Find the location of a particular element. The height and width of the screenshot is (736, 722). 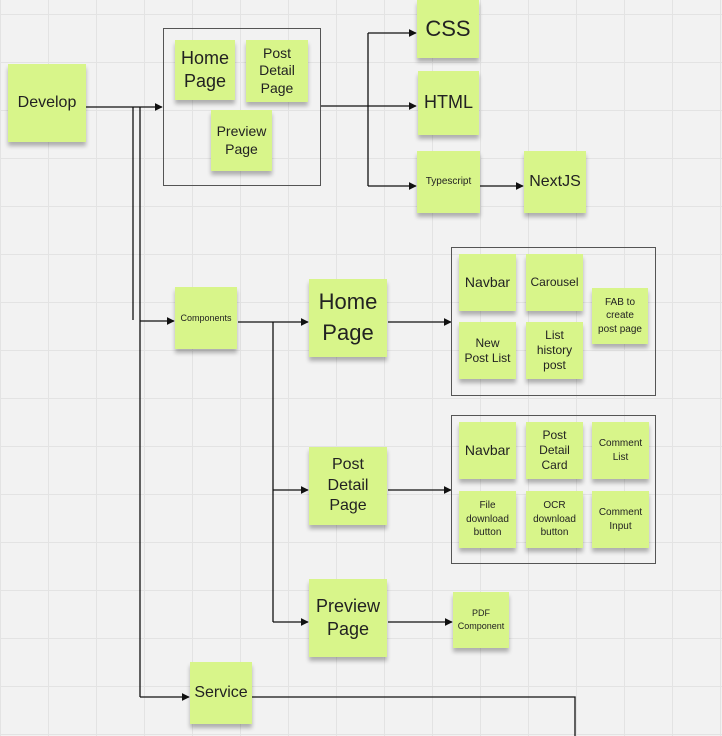

post-detail-page-label: Post Detail Page is located at coordinates (277, 70).